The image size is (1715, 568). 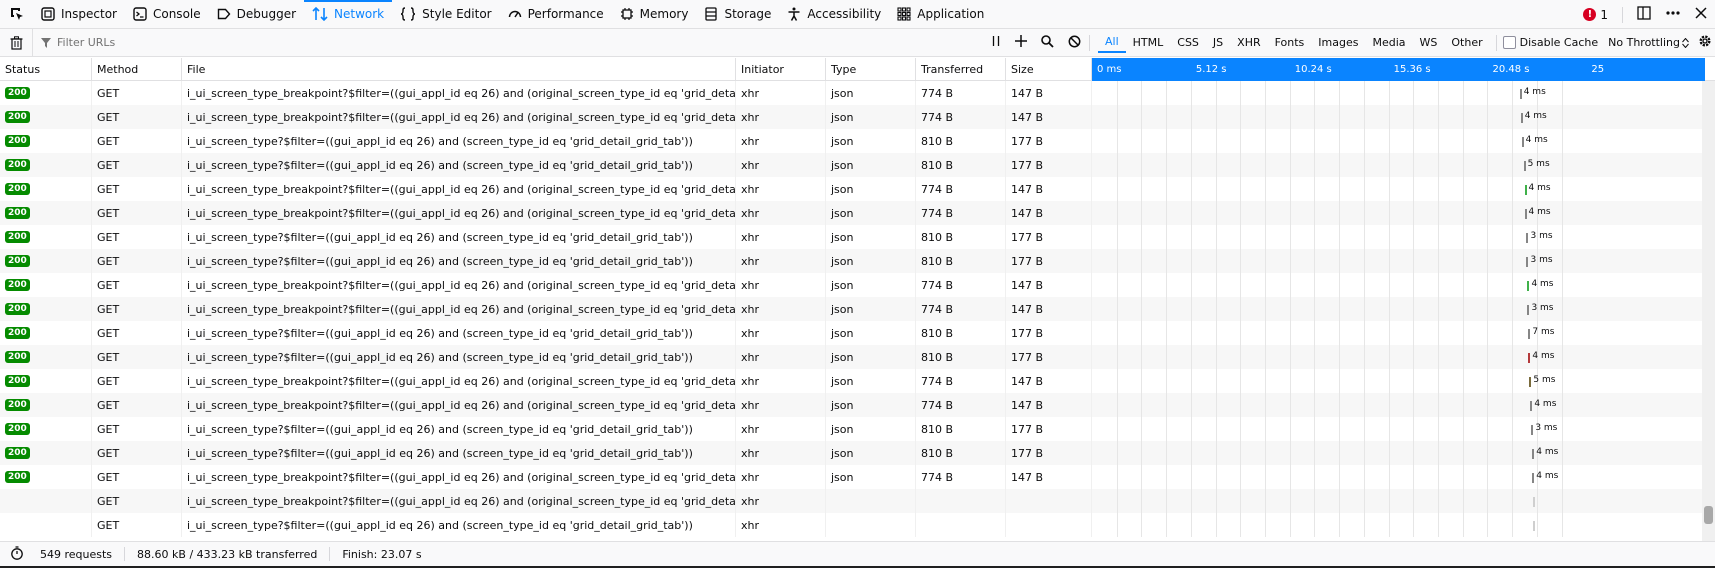 I want to click on filter-actions, so click(x=1036, y=43).